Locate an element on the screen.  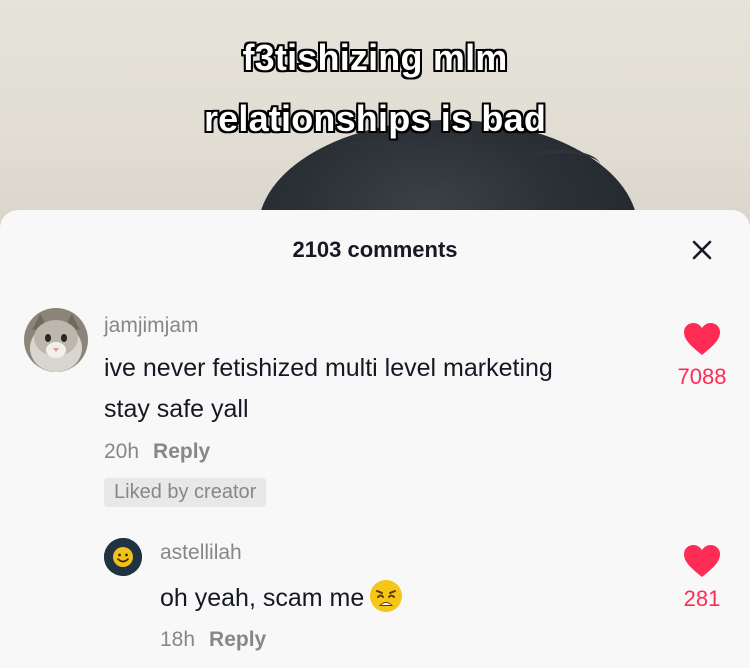
video-caption-line-1: f3tishizing mlm is located at coordinates (375, 57).